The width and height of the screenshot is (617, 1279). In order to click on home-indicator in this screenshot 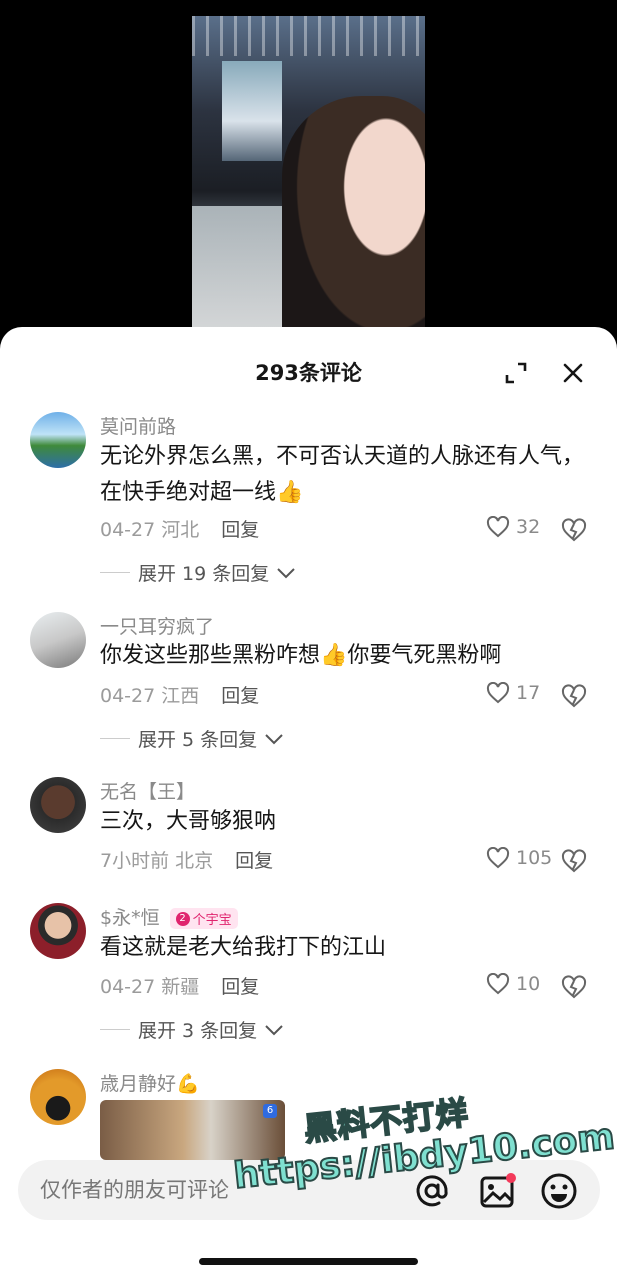, I will do `click(308, 1261)`.